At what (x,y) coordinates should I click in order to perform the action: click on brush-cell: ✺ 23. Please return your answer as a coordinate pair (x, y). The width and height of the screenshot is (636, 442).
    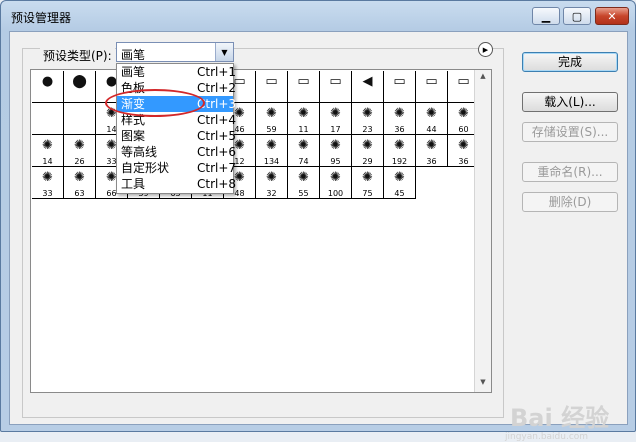
    Looking at the image, I should click on (368, 119).